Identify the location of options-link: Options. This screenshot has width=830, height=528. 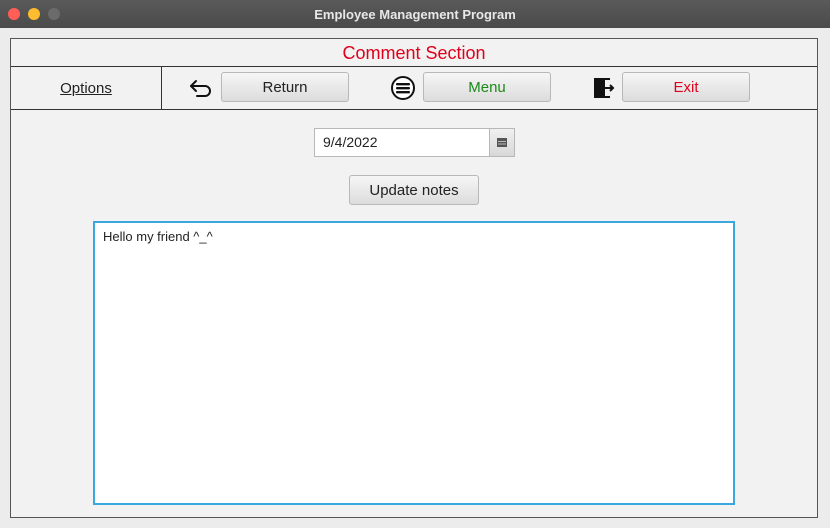
(86, 88).